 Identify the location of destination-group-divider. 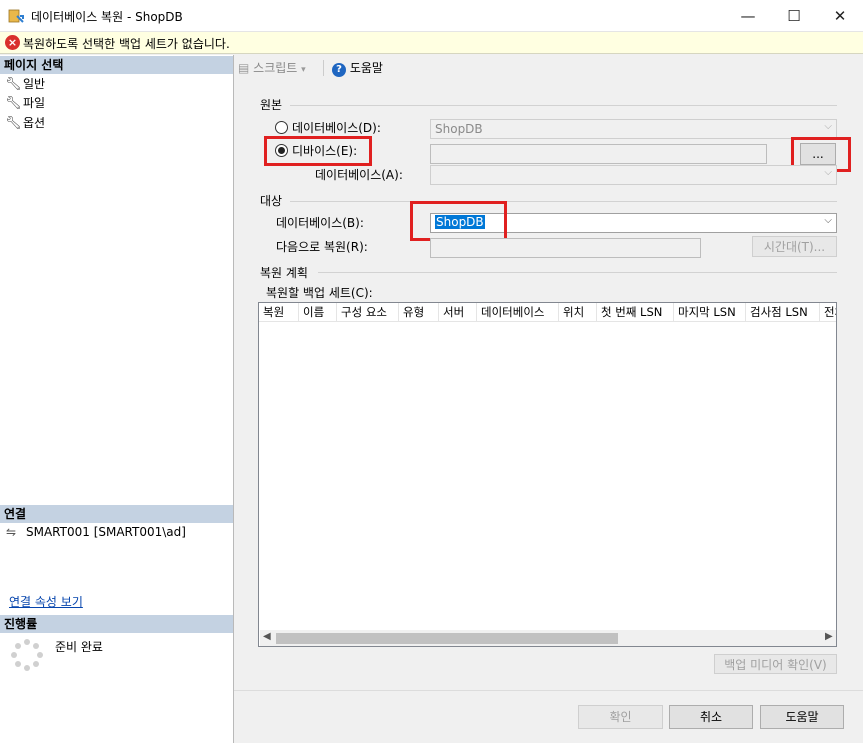
(563, 201).